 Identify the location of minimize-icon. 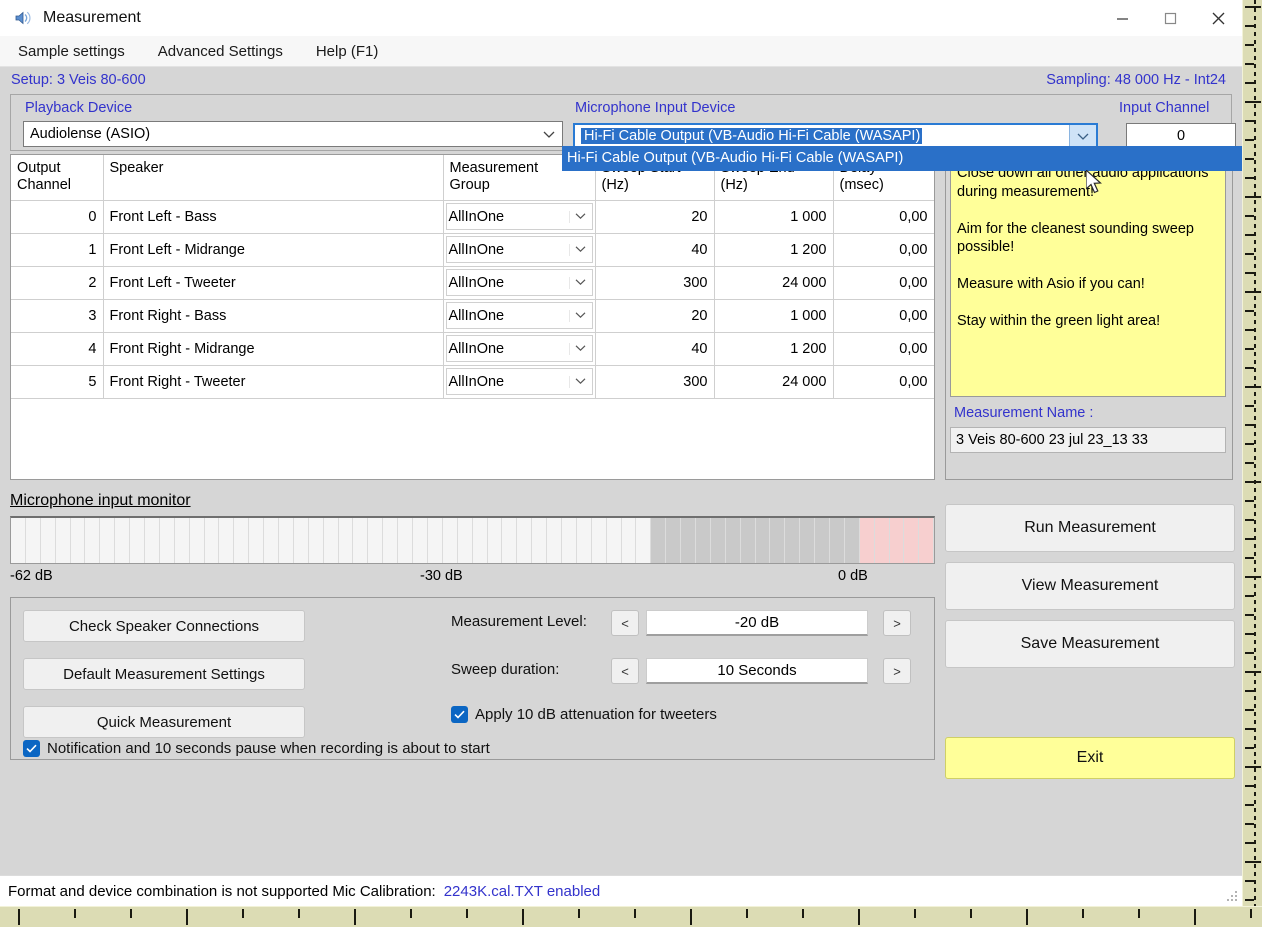
(1122, 18).